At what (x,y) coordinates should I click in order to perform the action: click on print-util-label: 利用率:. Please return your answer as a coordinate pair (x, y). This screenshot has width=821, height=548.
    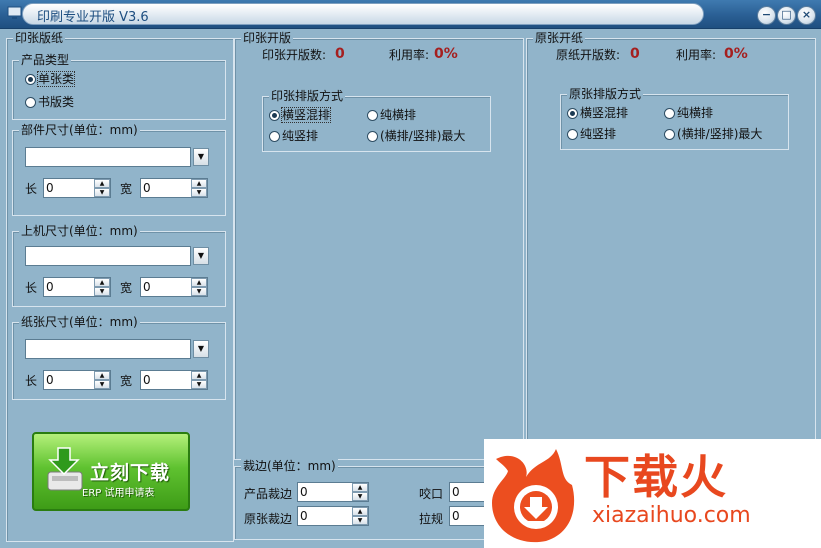
    Looking at the image, I should click on (409, 55).